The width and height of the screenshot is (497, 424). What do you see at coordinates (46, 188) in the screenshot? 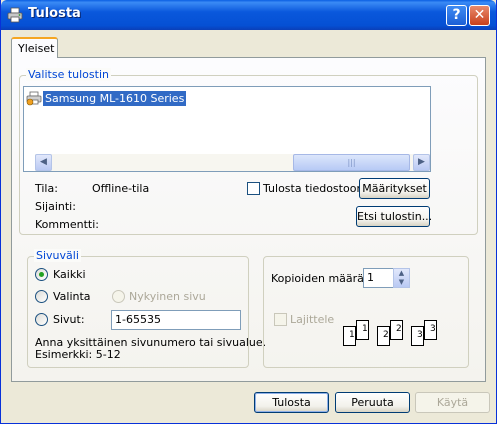
I see `status-label: Tila:` at bounding box center [46, 188].